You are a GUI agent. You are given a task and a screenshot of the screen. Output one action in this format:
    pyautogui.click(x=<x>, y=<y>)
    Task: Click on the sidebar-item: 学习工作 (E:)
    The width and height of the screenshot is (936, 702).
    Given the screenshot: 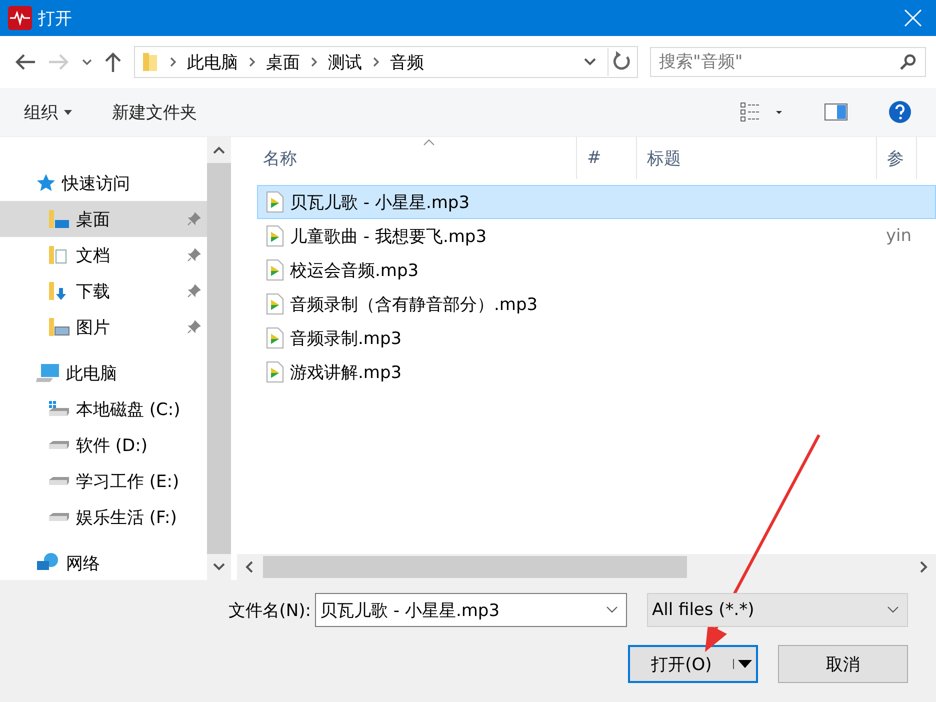 What is the action you would take?
    pyautogui.click(x=103, y=481)
    